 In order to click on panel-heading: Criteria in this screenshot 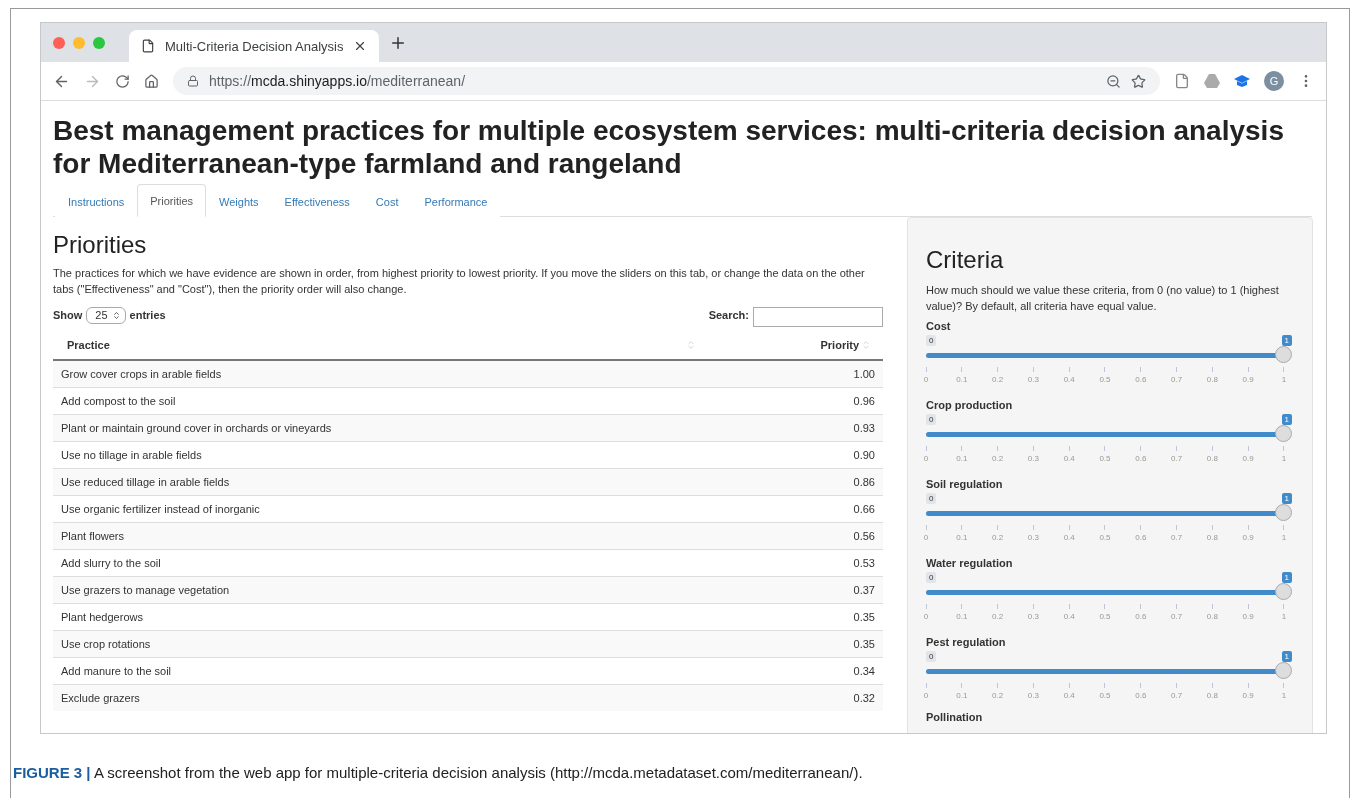, I will do `click(965, 260)`.